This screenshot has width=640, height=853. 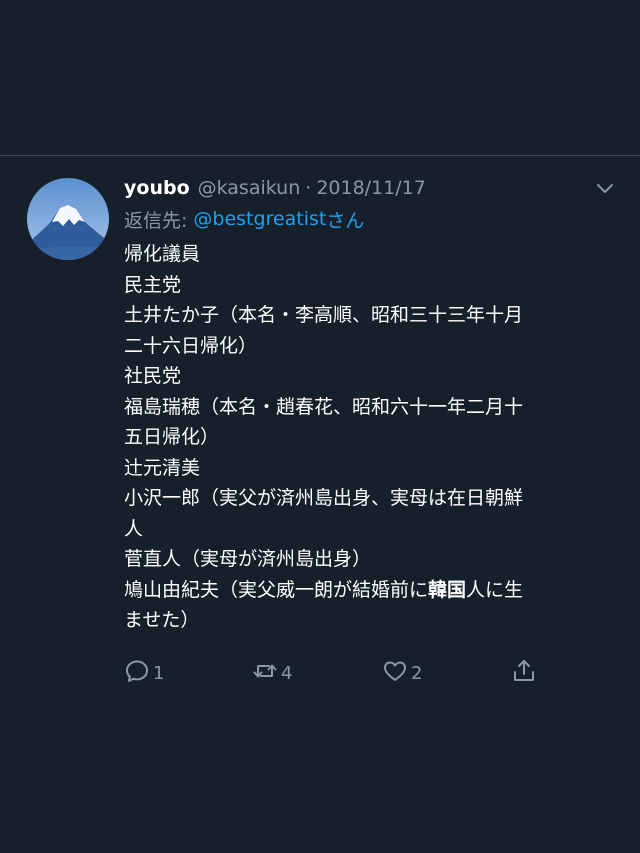 What do you see at coordinates (395, 673) in the screenshot?
I see `heart-icon` at bounding box center [395, 673].